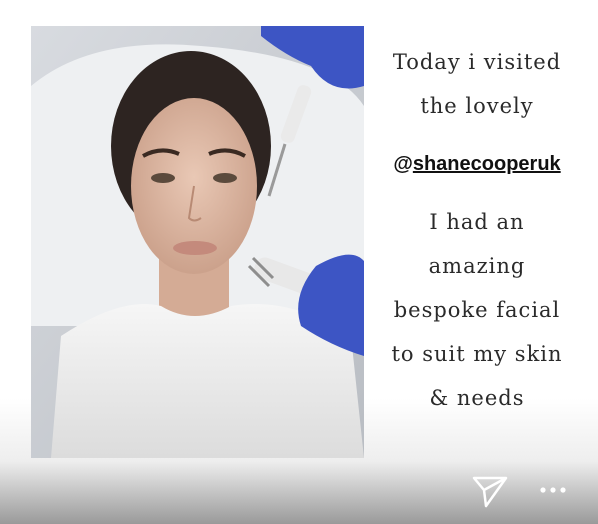 The width and height of the screenshot is (598, 524). I want to click on send-icon, so click(490, 492).